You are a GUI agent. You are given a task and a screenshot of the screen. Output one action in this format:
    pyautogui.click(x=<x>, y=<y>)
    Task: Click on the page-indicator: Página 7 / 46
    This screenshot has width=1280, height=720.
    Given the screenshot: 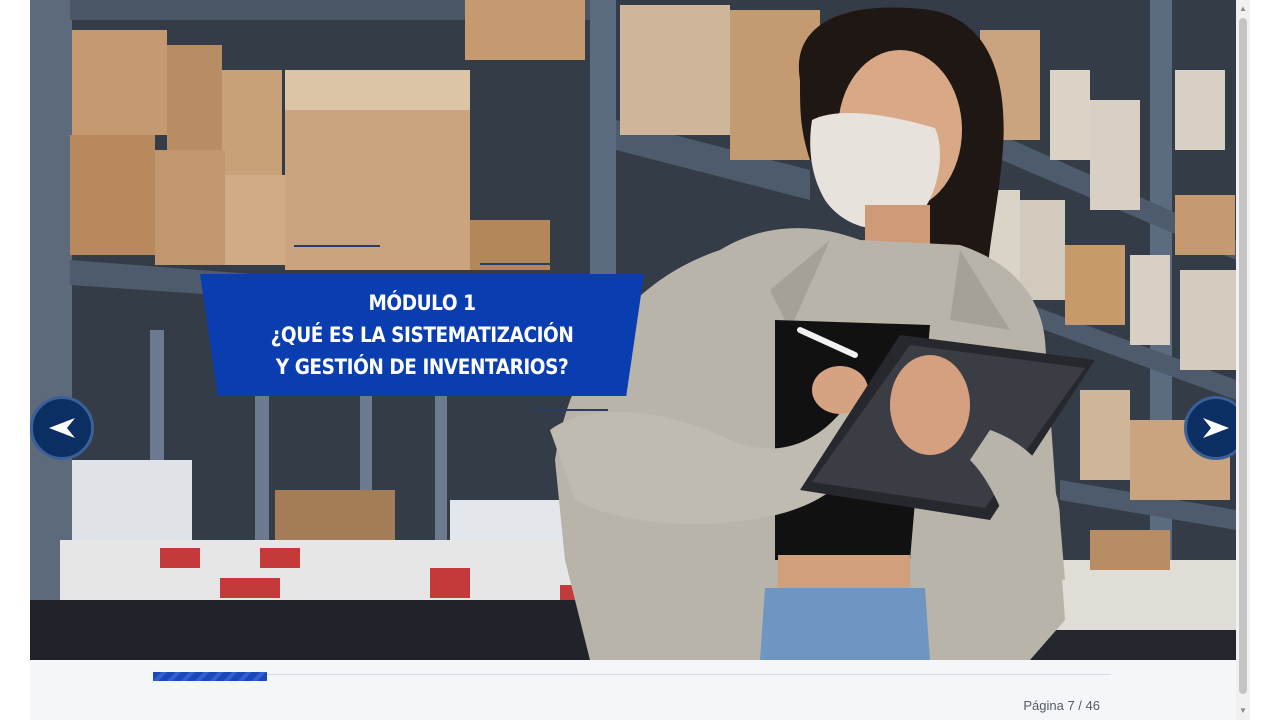 What is the action you would take?
    pyautogui.click(x=1061, y=705)
    